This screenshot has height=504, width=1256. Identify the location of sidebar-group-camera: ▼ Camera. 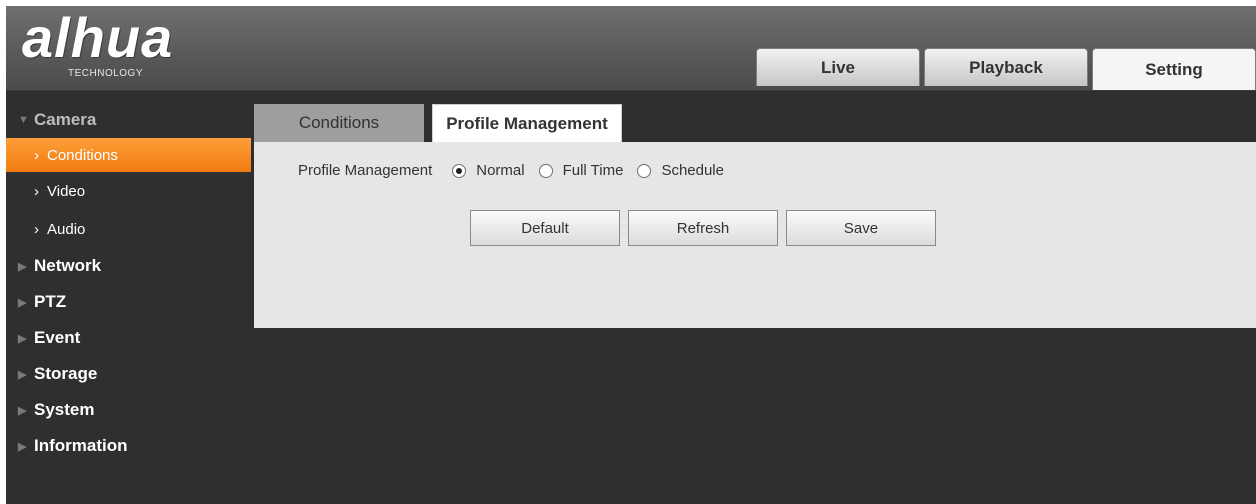
(128, 120).